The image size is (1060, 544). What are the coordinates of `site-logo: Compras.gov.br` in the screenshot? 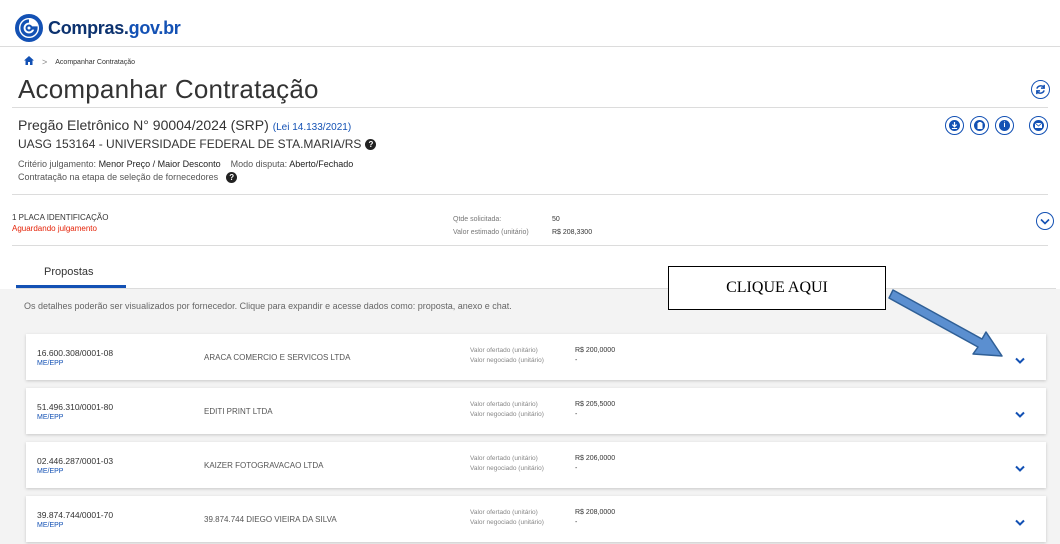 It's located at (97, 28).